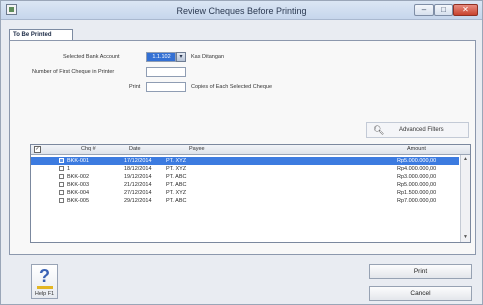 The height and width of the screenshot is (305, 483). Describe the element at coordinates (78, 201) in the screenshot. I see `cell-chq: BKK-005` at that location.